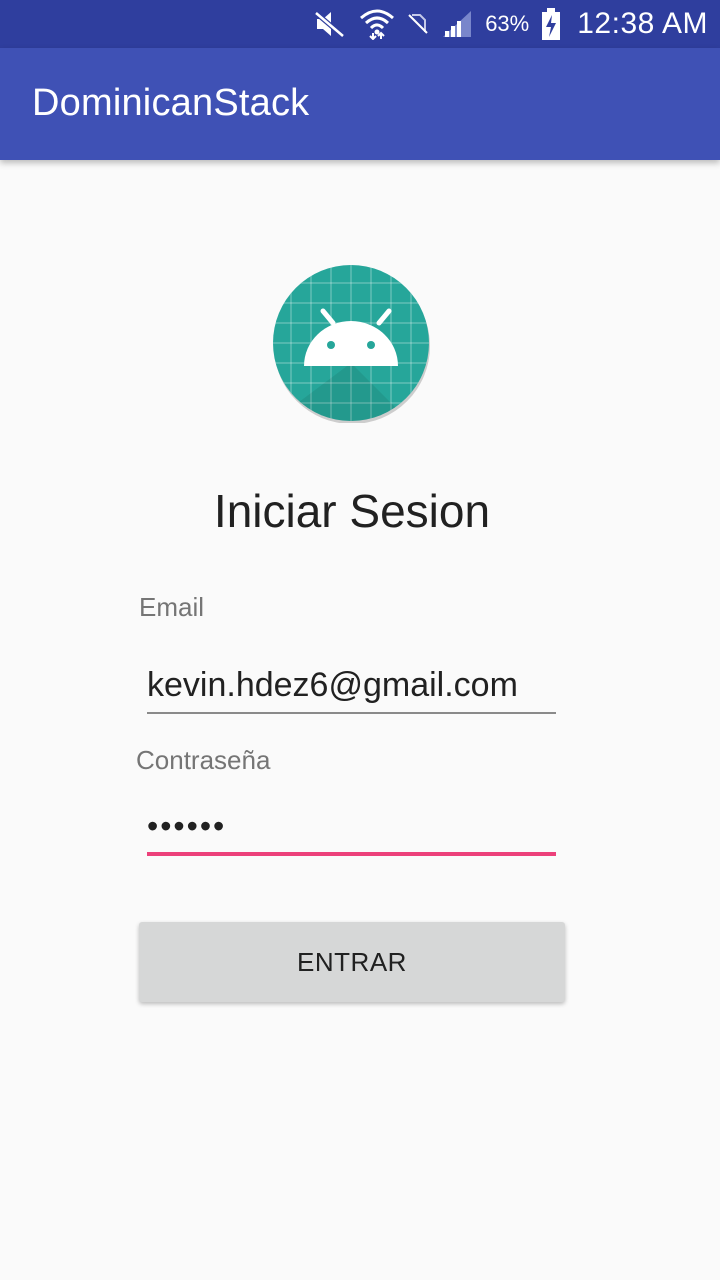  I want to click on email-label: Email, so click(172, 607).